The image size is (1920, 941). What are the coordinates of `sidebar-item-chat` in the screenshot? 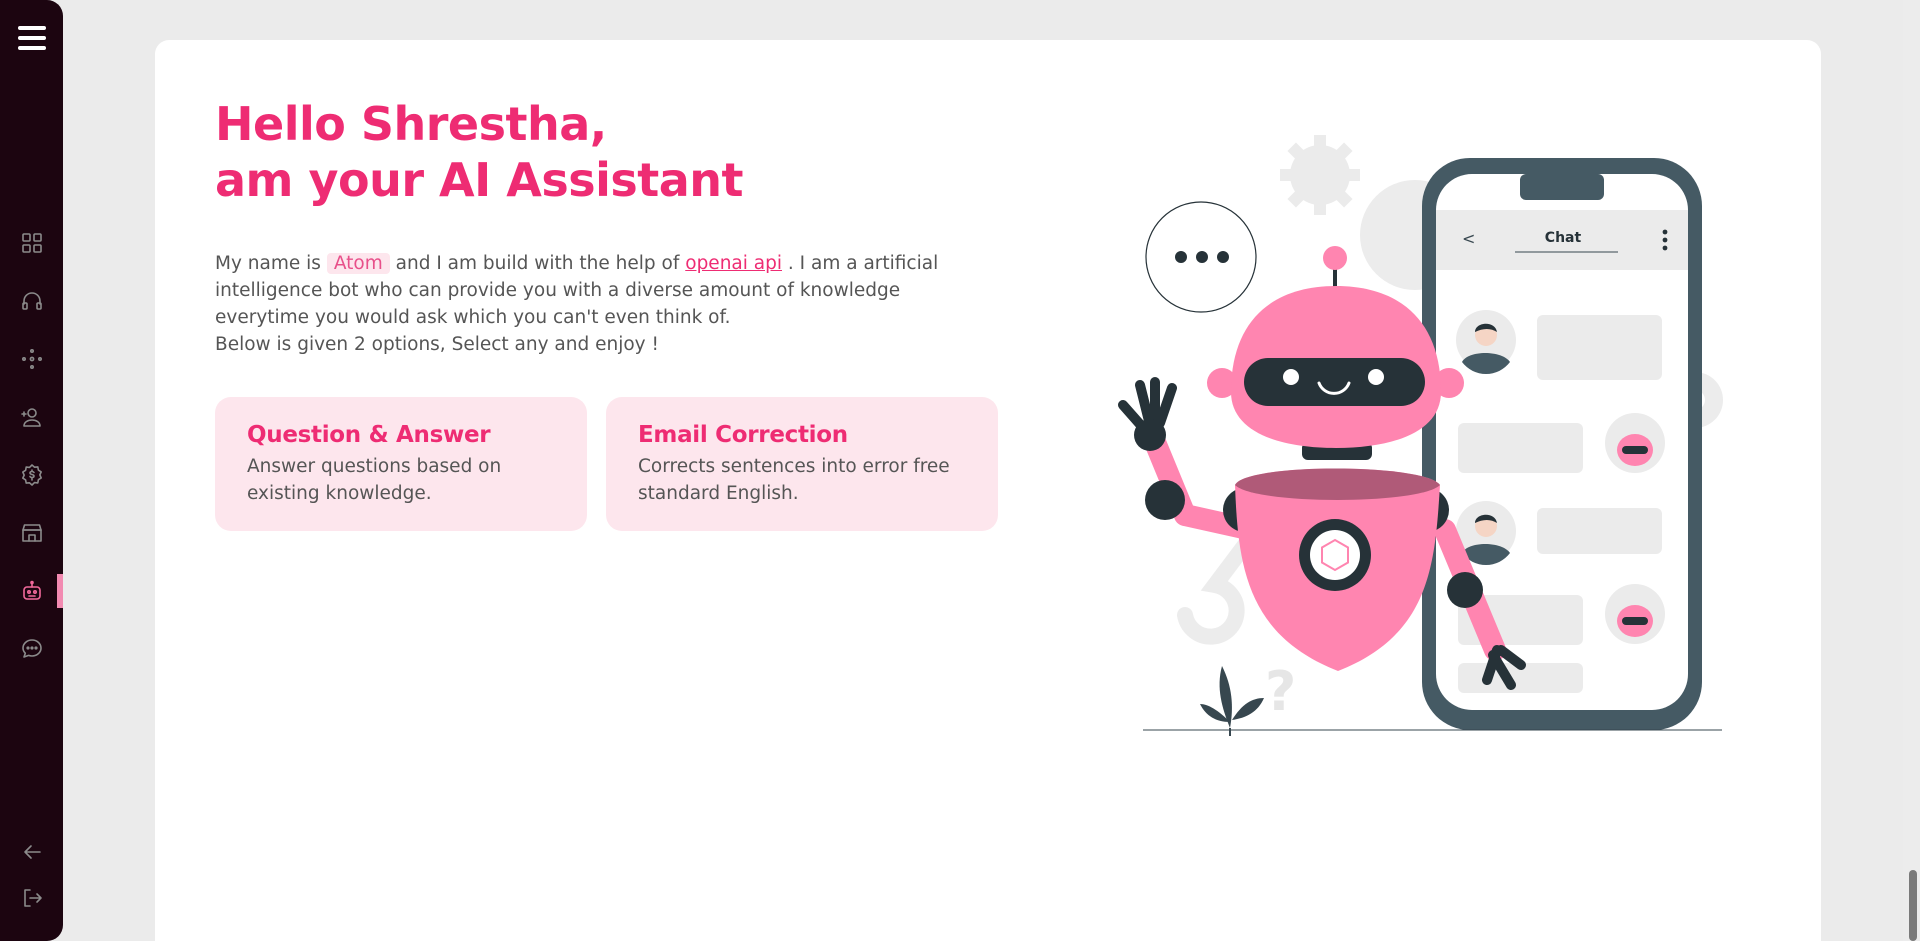 It's located at (31, 649).